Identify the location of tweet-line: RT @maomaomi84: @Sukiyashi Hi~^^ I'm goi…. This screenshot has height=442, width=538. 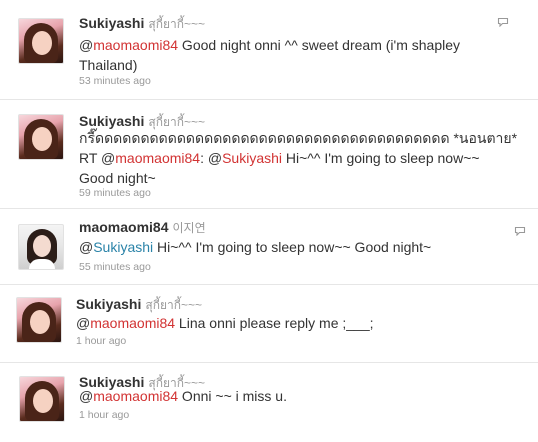
(298, 158).